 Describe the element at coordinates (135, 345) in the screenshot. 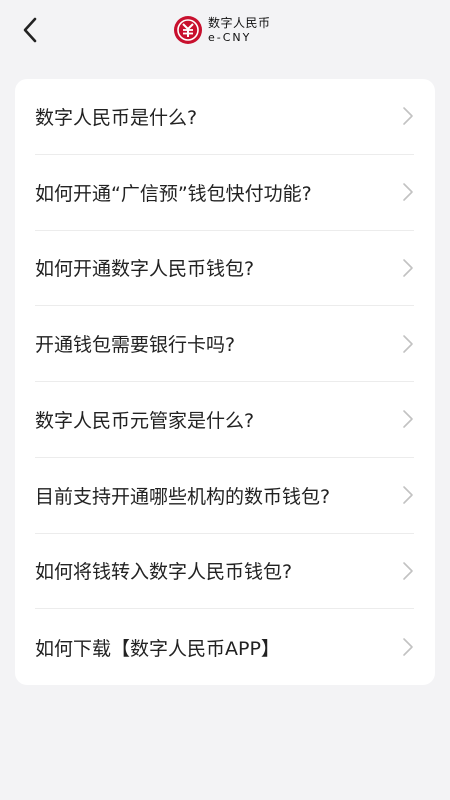

I see `faq-item-label: 开通钱包需要银行卡吗?` at that location.